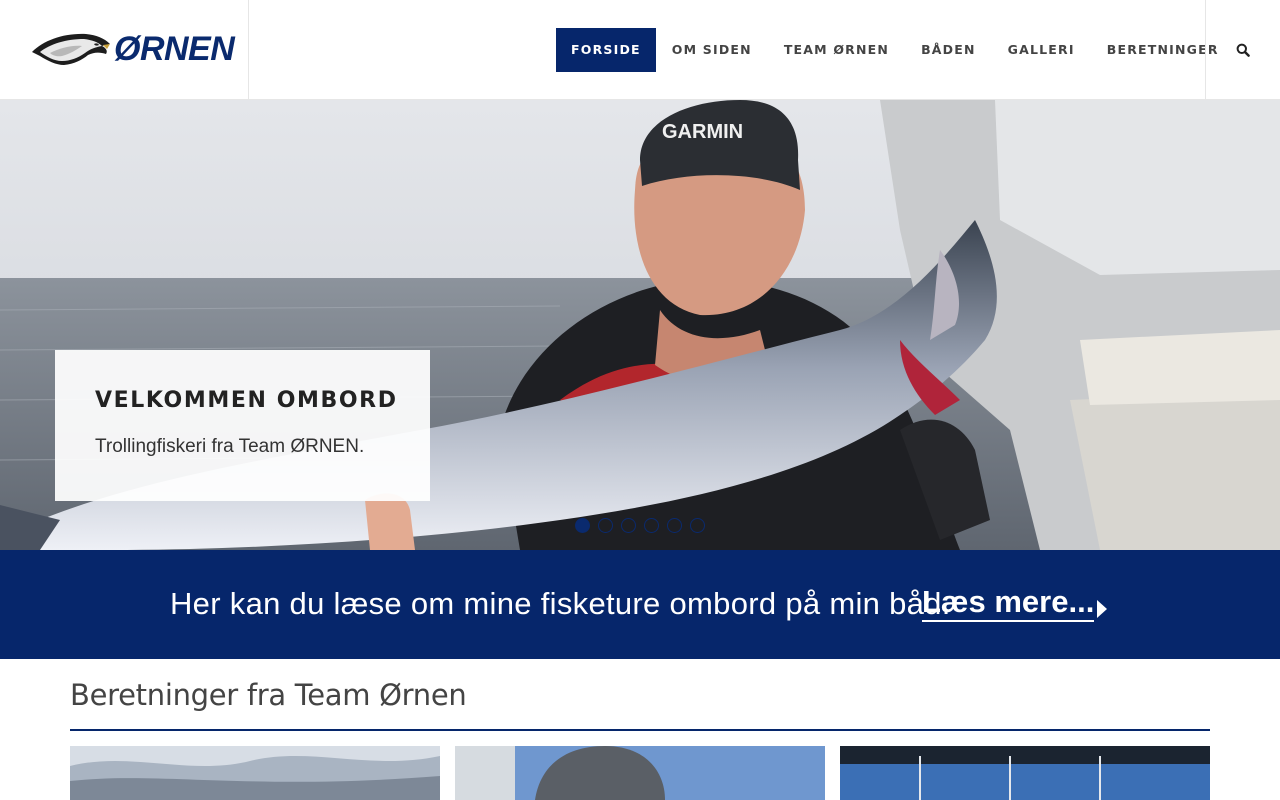 The image size is (1280, 800). What do you see at coordinates (948, 50) in the screenshot?
I see `nav-item-baden: BÅDEN` at bounding box center [948, 50].